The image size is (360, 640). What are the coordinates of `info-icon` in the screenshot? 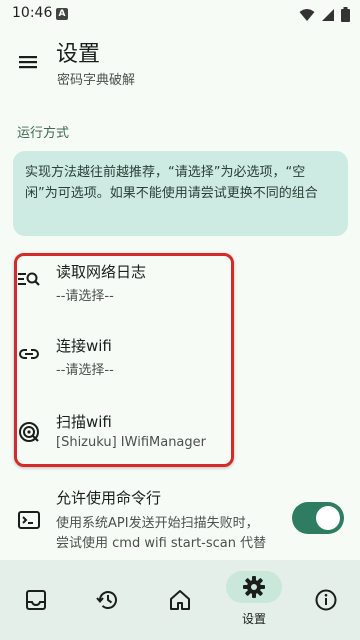 It's located at (326, 600).